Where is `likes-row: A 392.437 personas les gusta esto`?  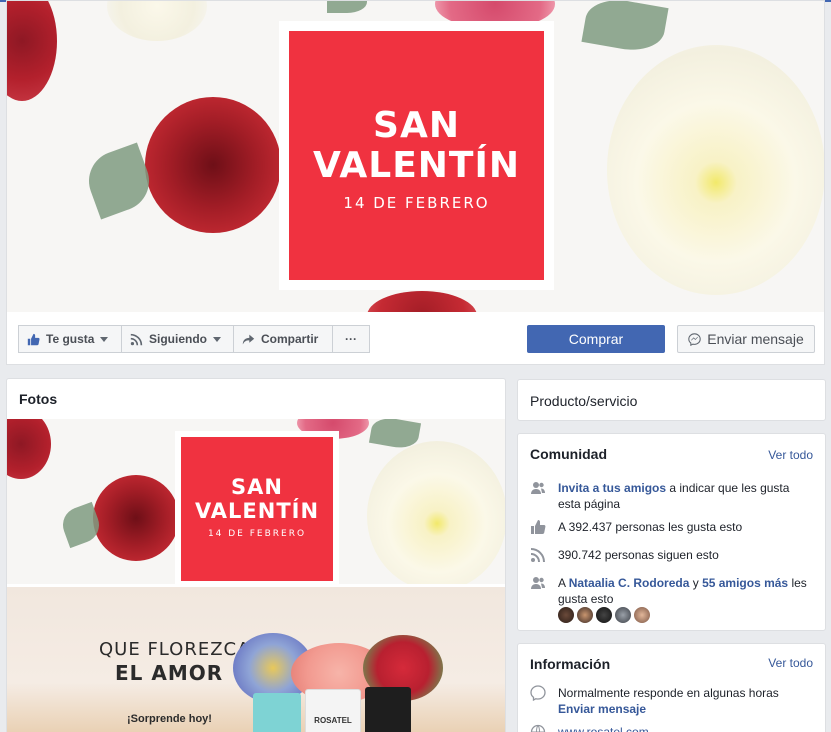 likes-row: A 392.437 personas les gusta esto is located at coordinates (670, 527).